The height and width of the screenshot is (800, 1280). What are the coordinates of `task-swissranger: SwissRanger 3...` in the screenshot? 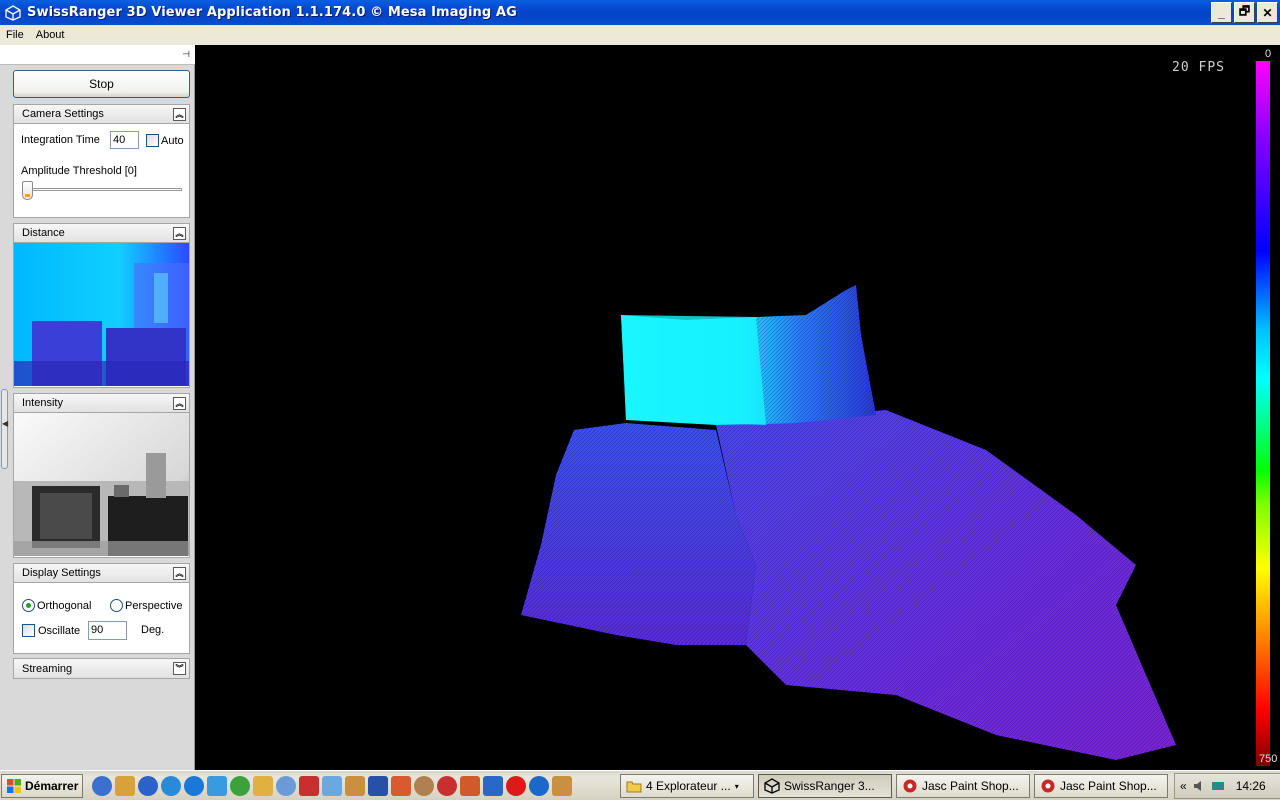 It's located at (825, 786).